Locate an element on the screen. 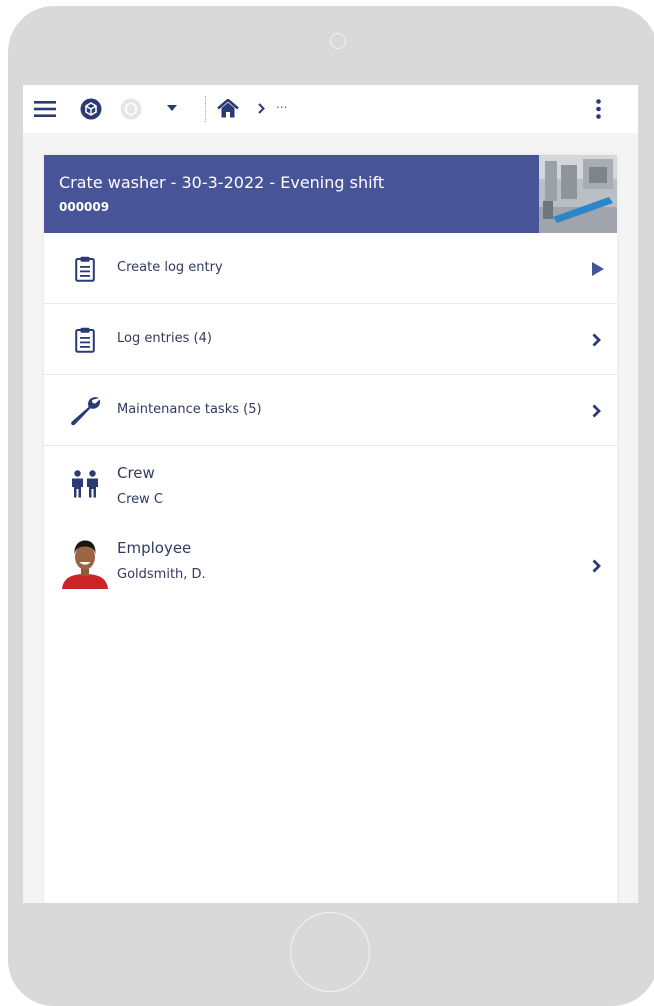  caret-down-icon is located at coordinates (172, 108).